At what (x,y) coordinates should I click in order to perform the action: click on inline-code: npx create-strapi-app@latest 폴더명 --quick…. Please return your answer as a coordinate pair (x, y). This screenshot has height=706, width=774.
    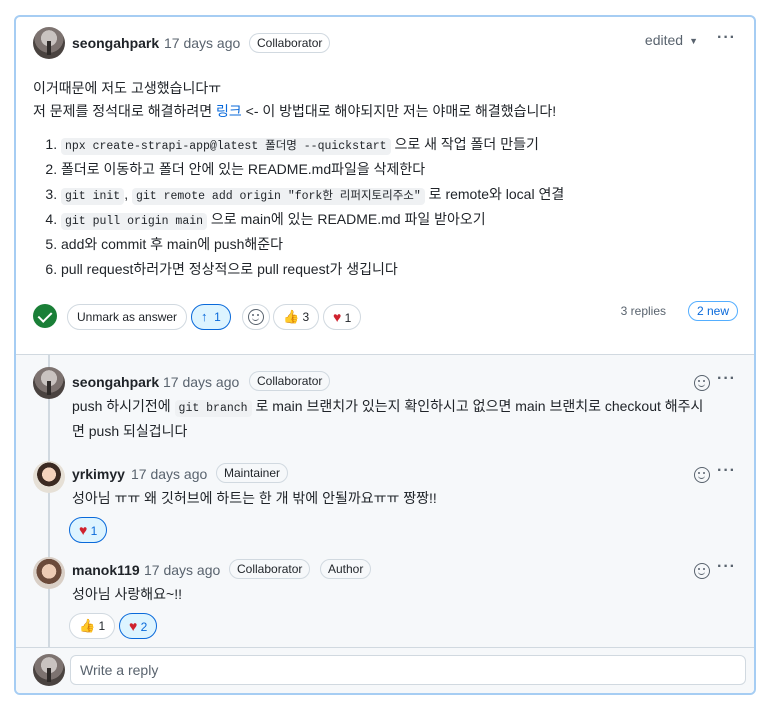
    Looking at the image, I should click on (226, 146).